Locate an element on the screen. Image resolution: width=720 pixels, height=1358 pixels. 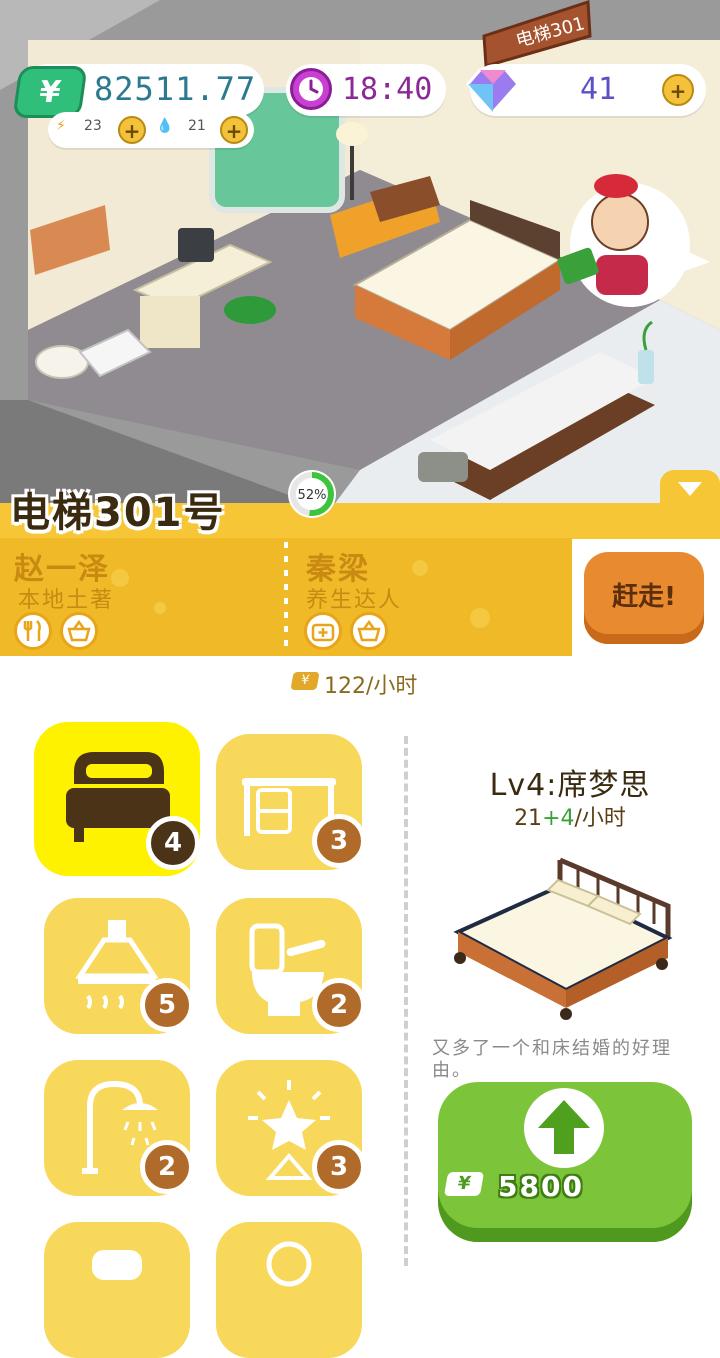
fork-knife-icon is located at coordinates (33, 631).